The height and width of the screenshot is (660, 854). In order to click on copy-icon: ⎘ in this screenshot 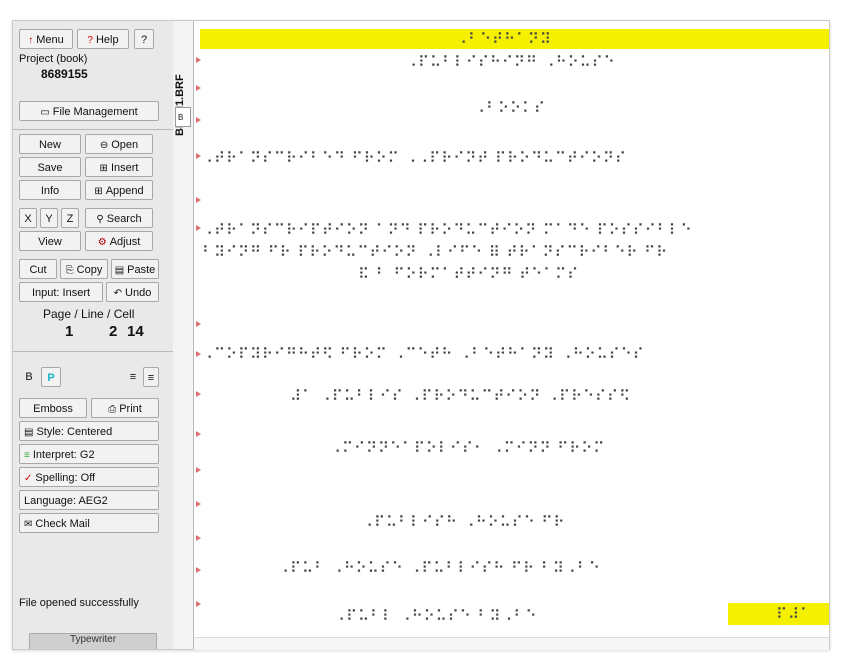, I will do `click(69, 270)`.